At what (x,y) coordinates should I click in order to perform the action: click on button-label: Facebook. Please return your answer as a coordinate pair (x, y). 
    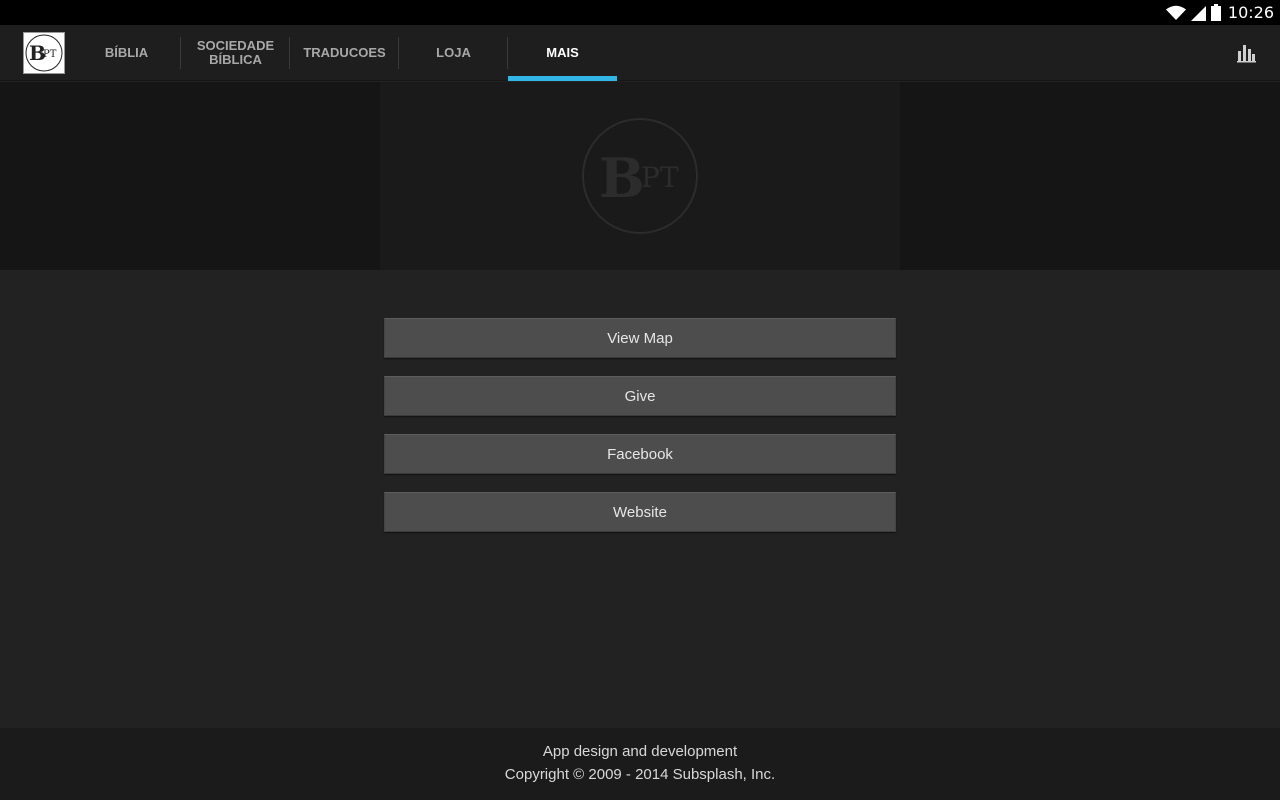
    Looking at the image, I should click on (640, 454).